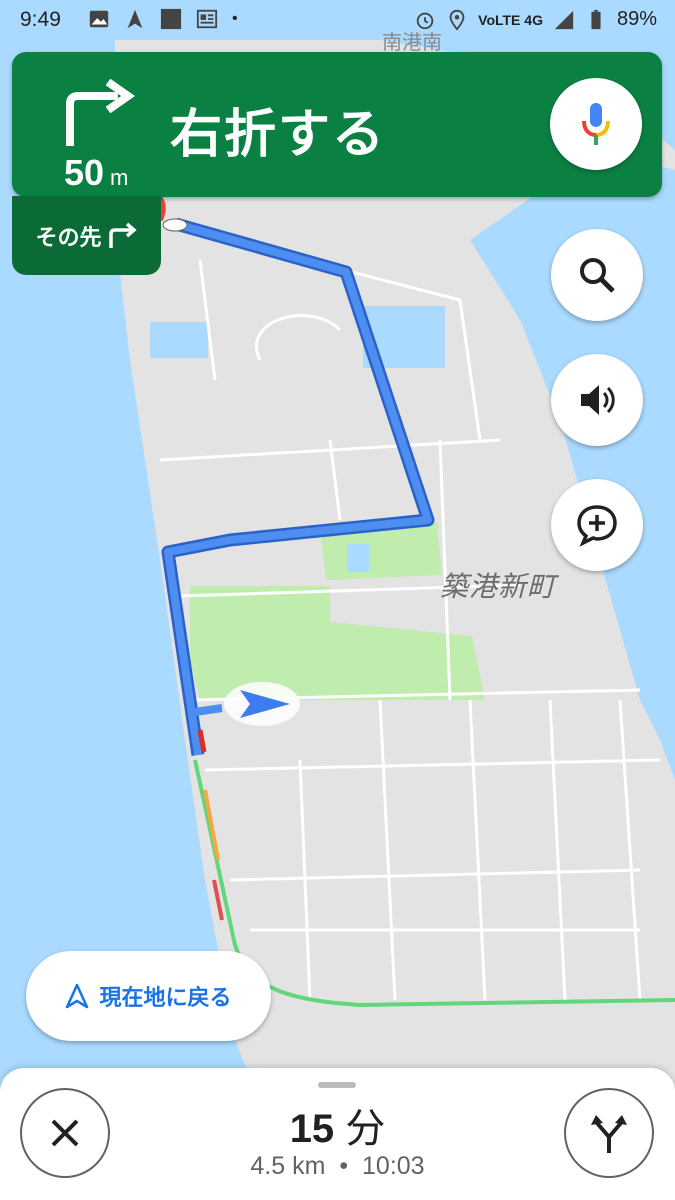 The width and height of the screenshot is (675, 1200). What do you see at coordinates (165, 997) in the screenshot?
I see `recenter-label: 現在地に戻る` at bounding box center [165, 997].